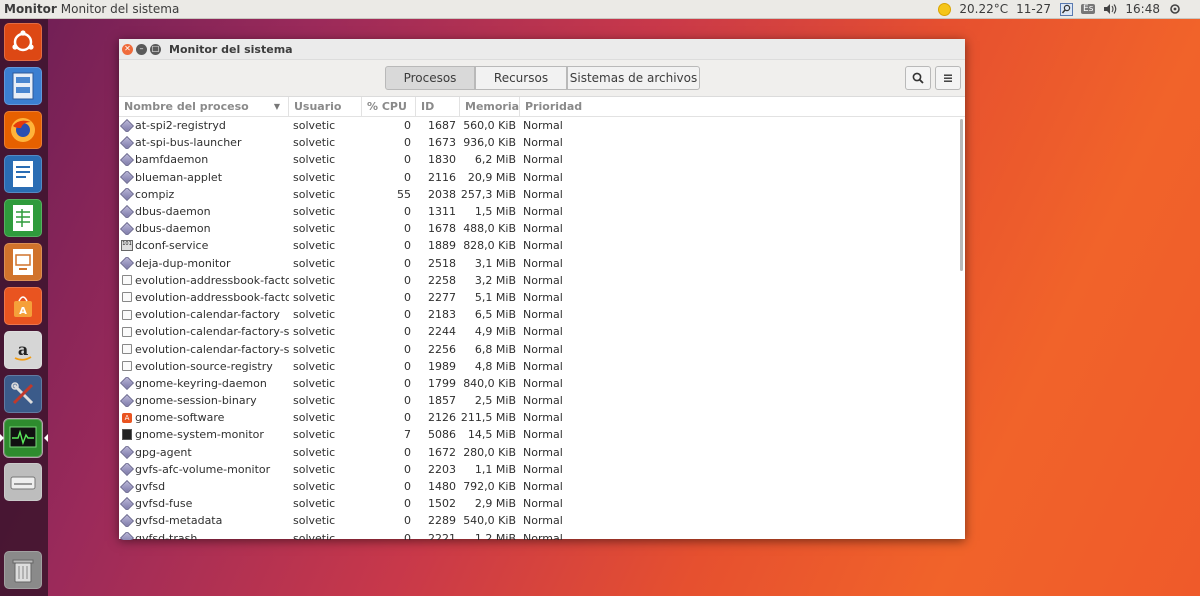 The width and height of the screenshot is (1200, 596). Describe the element at coordinates (23, 570) in the screenshot. I see `trash-launcher-button` at that location.